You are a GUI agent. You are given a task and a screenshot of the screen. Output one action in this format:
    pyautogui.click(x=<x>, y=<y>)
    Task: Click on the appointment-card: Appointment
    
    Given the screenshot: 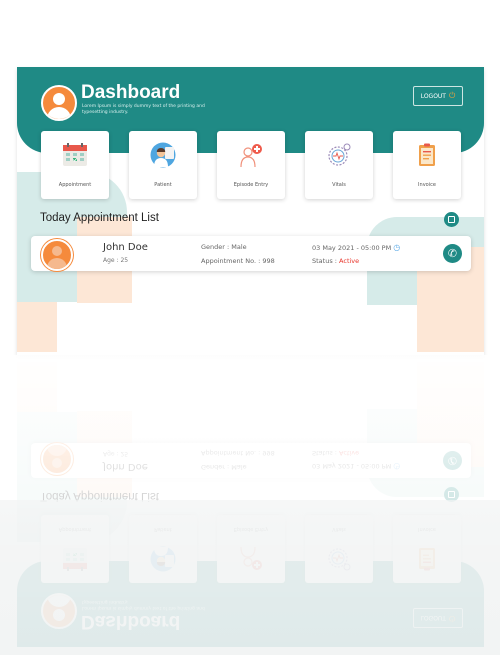 What is the action you would take?
    pyautogui.click(x=75, y=165)
    